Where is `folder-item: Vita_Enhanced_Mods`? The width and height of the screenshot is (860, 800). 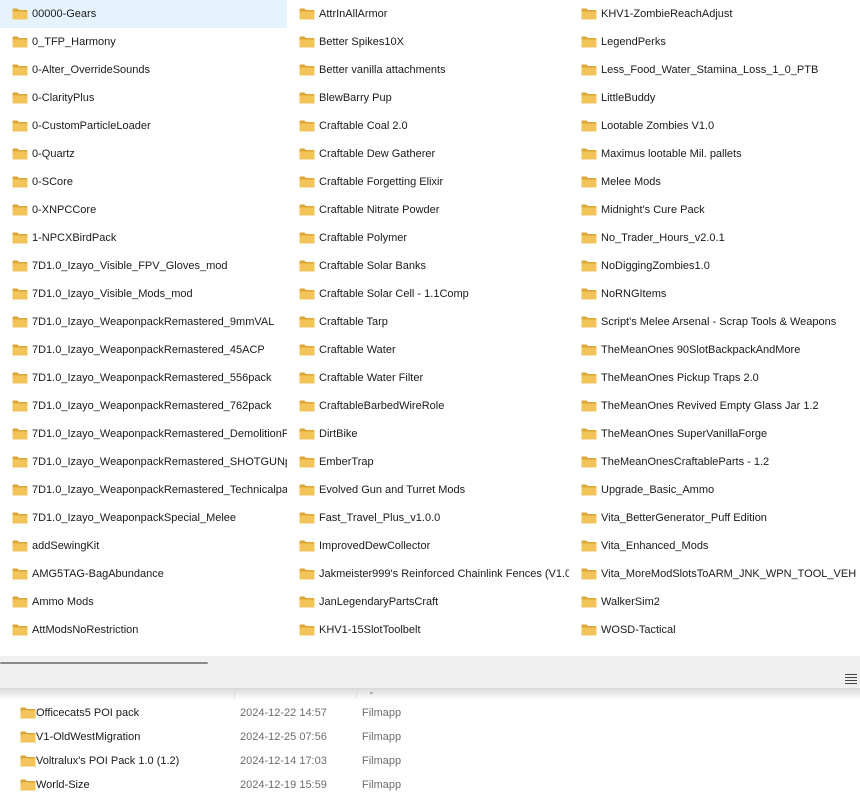
folder-item: Vita_Enhanced_Mods is located at coordinates (714, 546).